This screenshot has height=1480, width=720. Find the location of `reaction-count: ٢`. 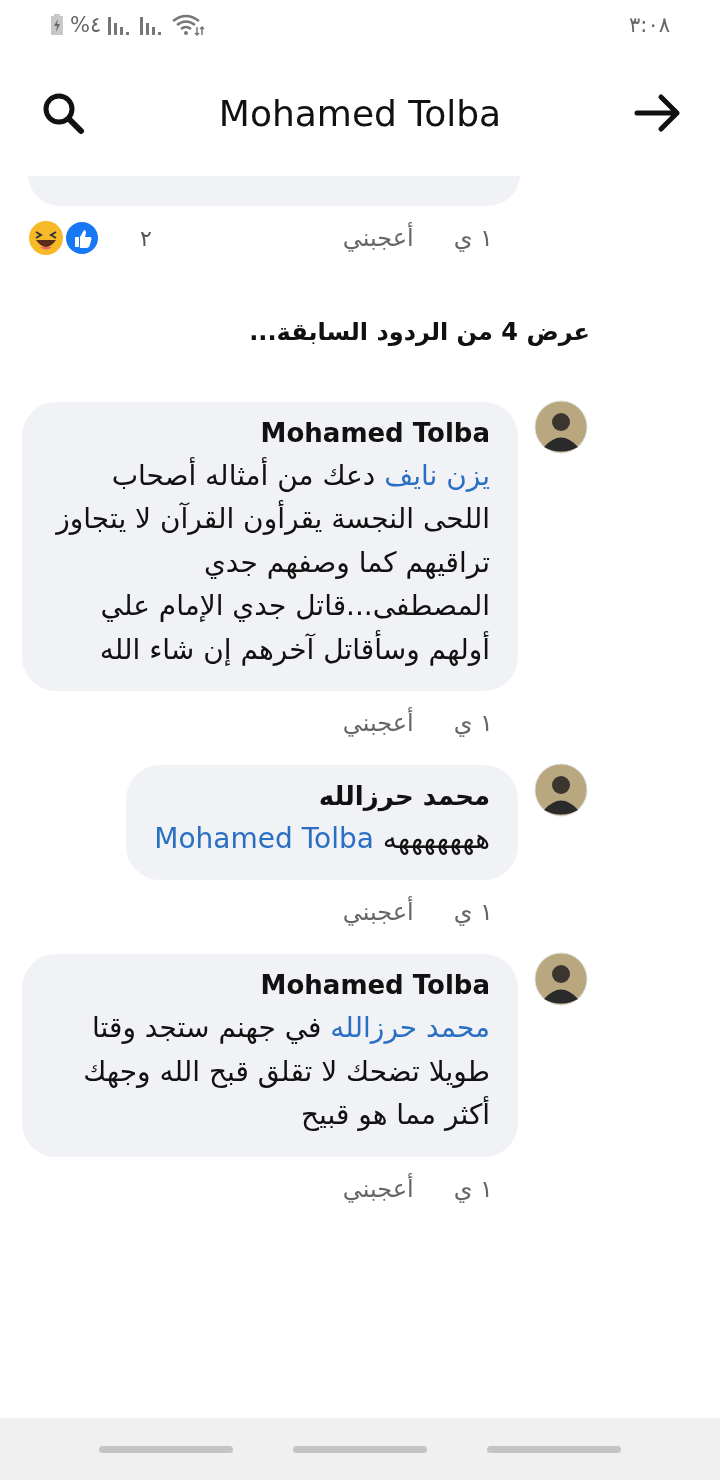

reaction-count: ٢ is located at coordinates (146, 238).